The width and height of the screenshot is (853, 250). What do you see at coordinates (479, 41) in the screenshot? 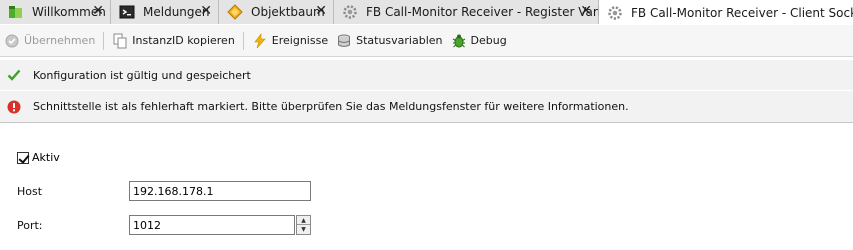
I see `debug-button: Debug` at bounding box center [479, 41].